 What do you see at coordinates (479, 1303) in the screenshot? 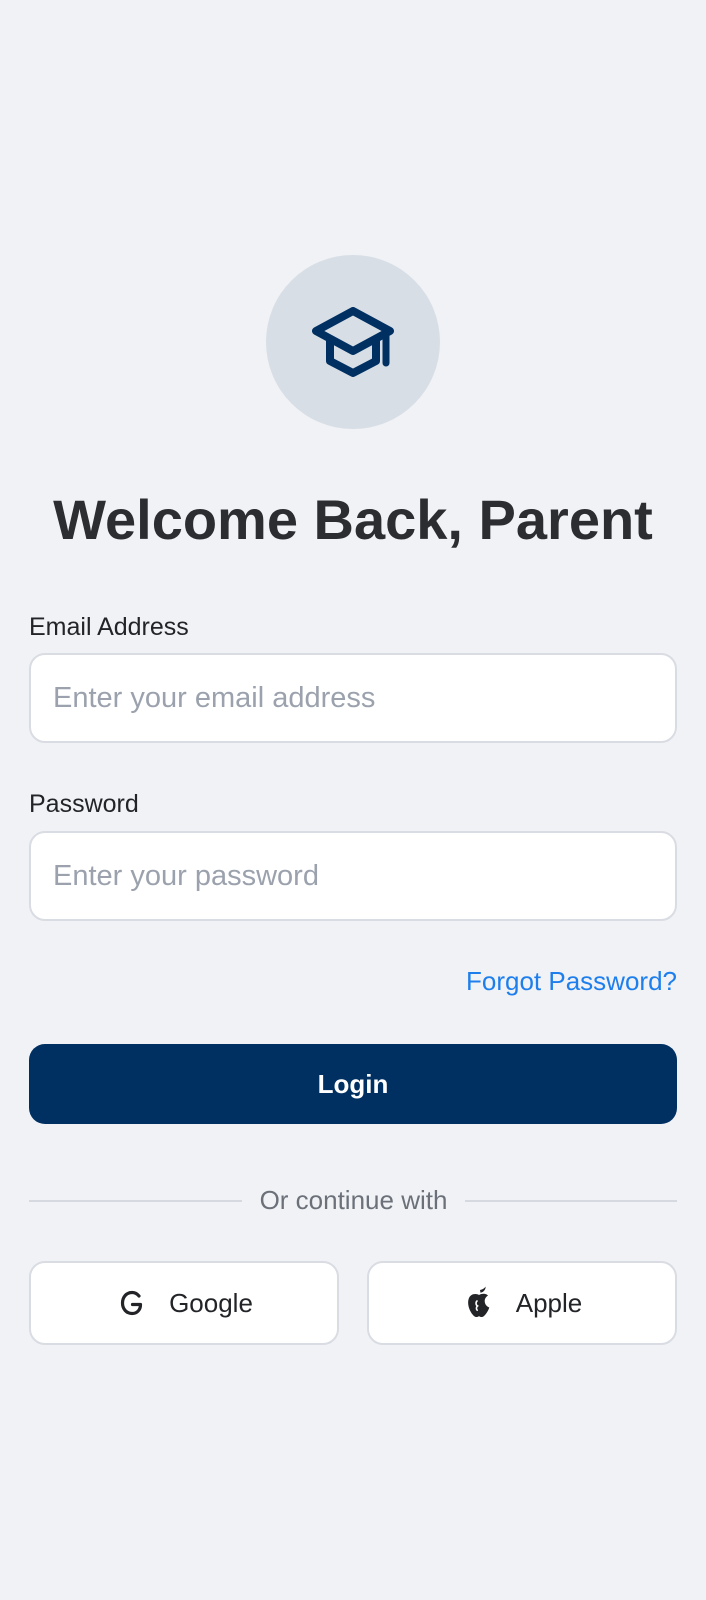
I see `apple-icon` at bounding box center [479, 1303].